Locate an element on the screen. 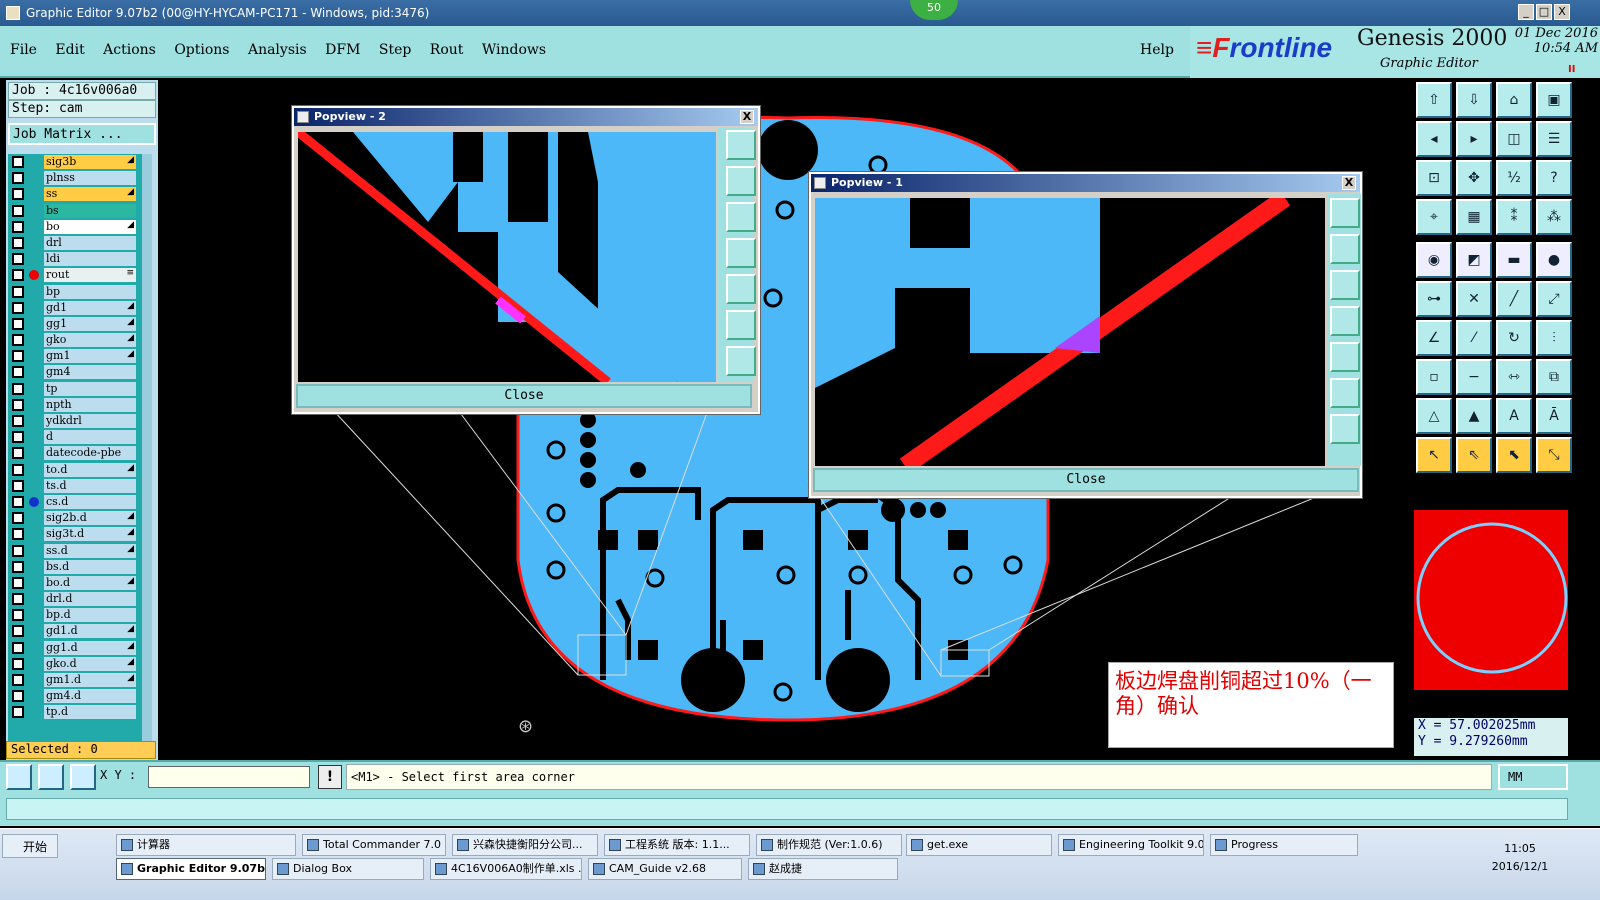 The width and height of the screenshot is (1600, 900). center-icon: ✥ is located at coordinates (1474, 178).